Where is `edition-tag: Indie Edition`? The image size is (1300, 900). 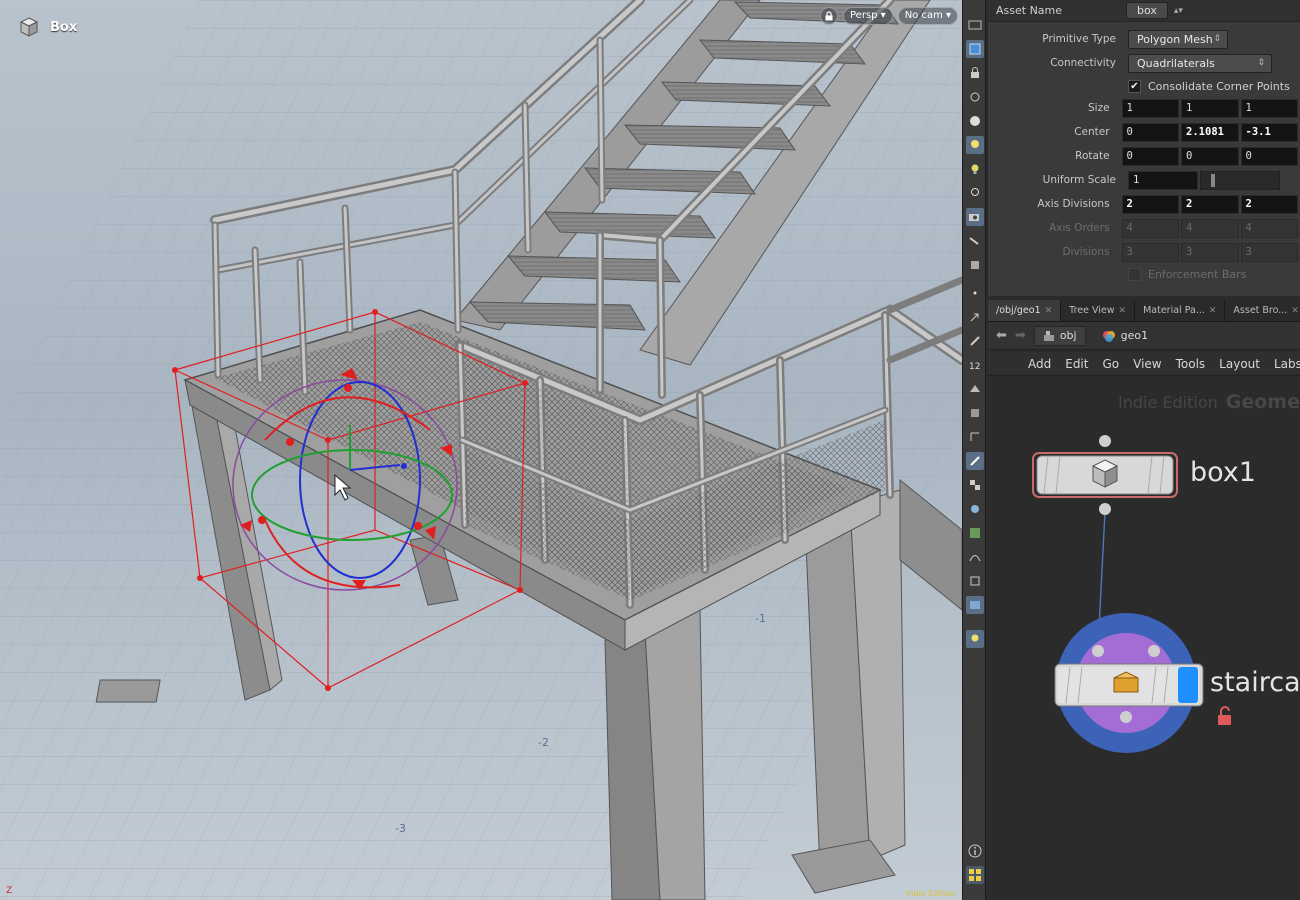 edition-tag: Indie Edition is located at coordinates (931, 893).